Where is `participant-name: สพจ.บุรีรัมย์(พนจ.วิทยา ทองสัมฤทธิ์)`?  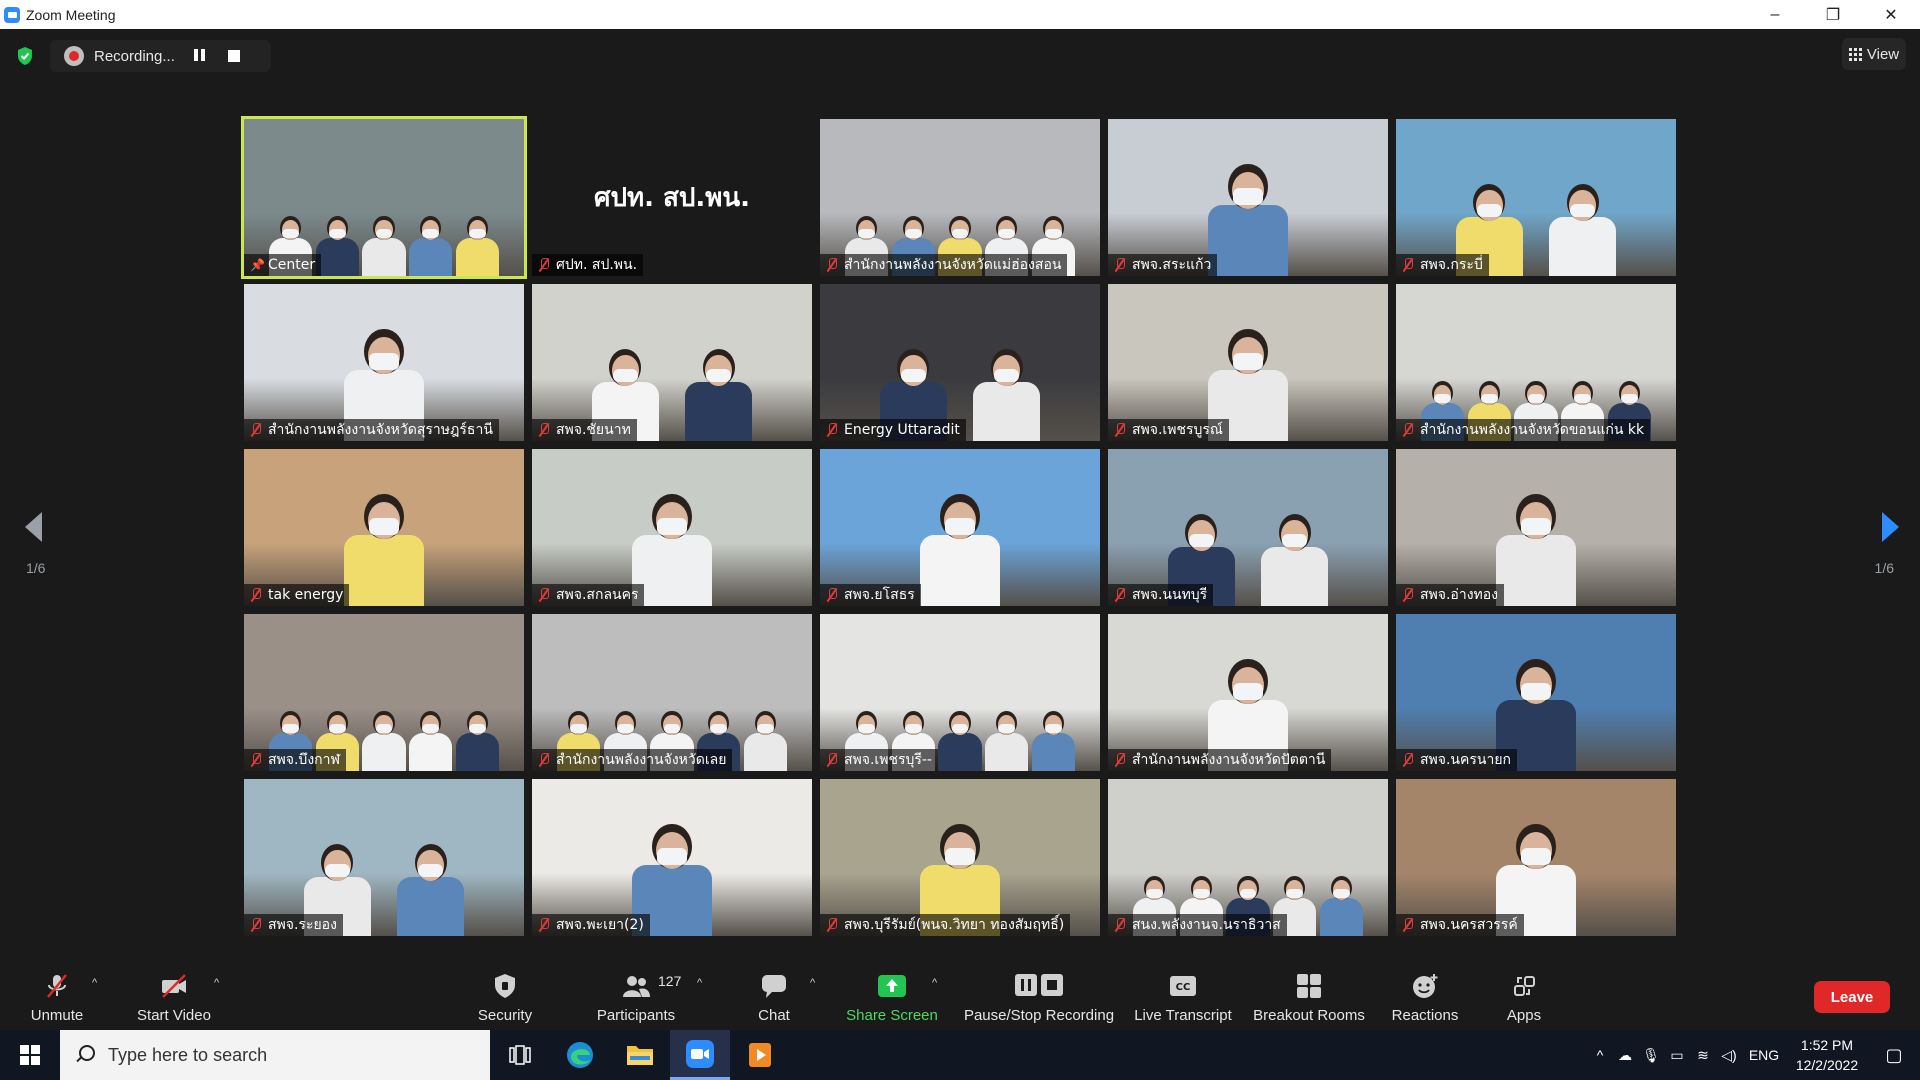
participant-name: สพจ.บุรีรัมย์(พนจ.วิทยา ทองสัมฤทธิ์) is located at coordinates (954, 925).